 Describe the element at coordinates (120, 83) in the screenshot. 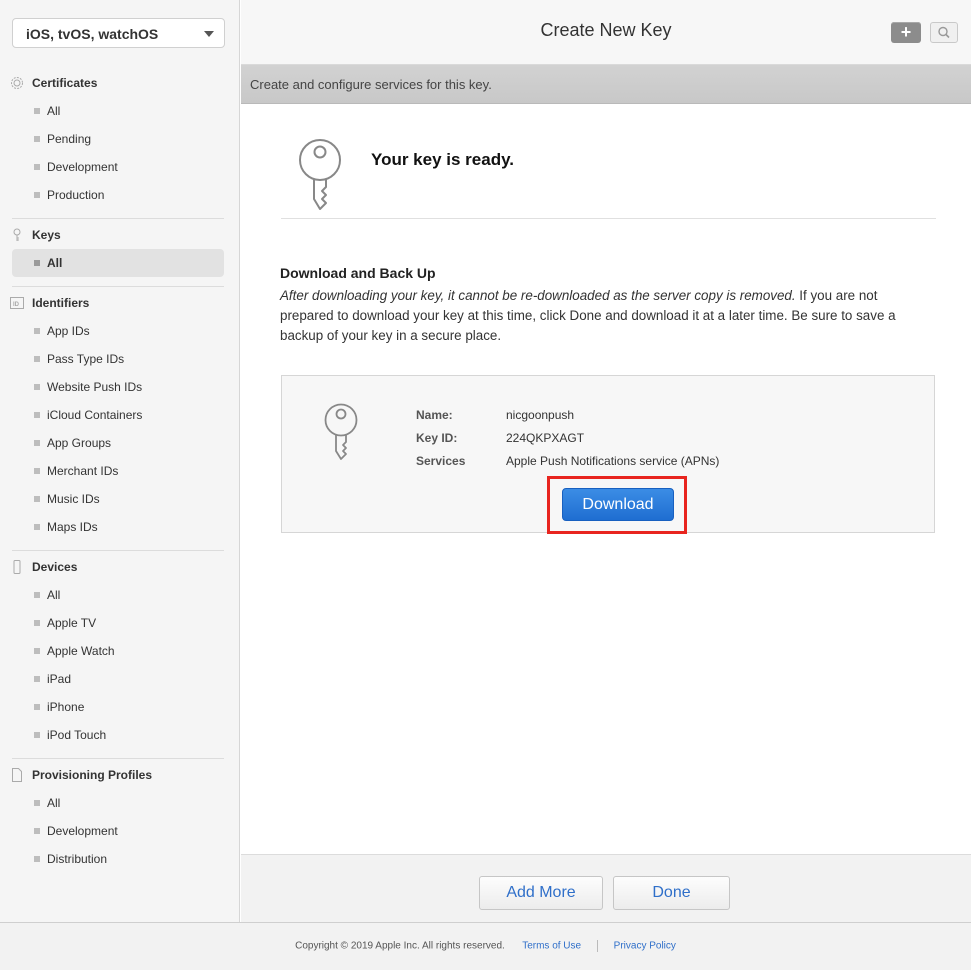

I see `sidebar-heading-certificates: Certificates` at that location.